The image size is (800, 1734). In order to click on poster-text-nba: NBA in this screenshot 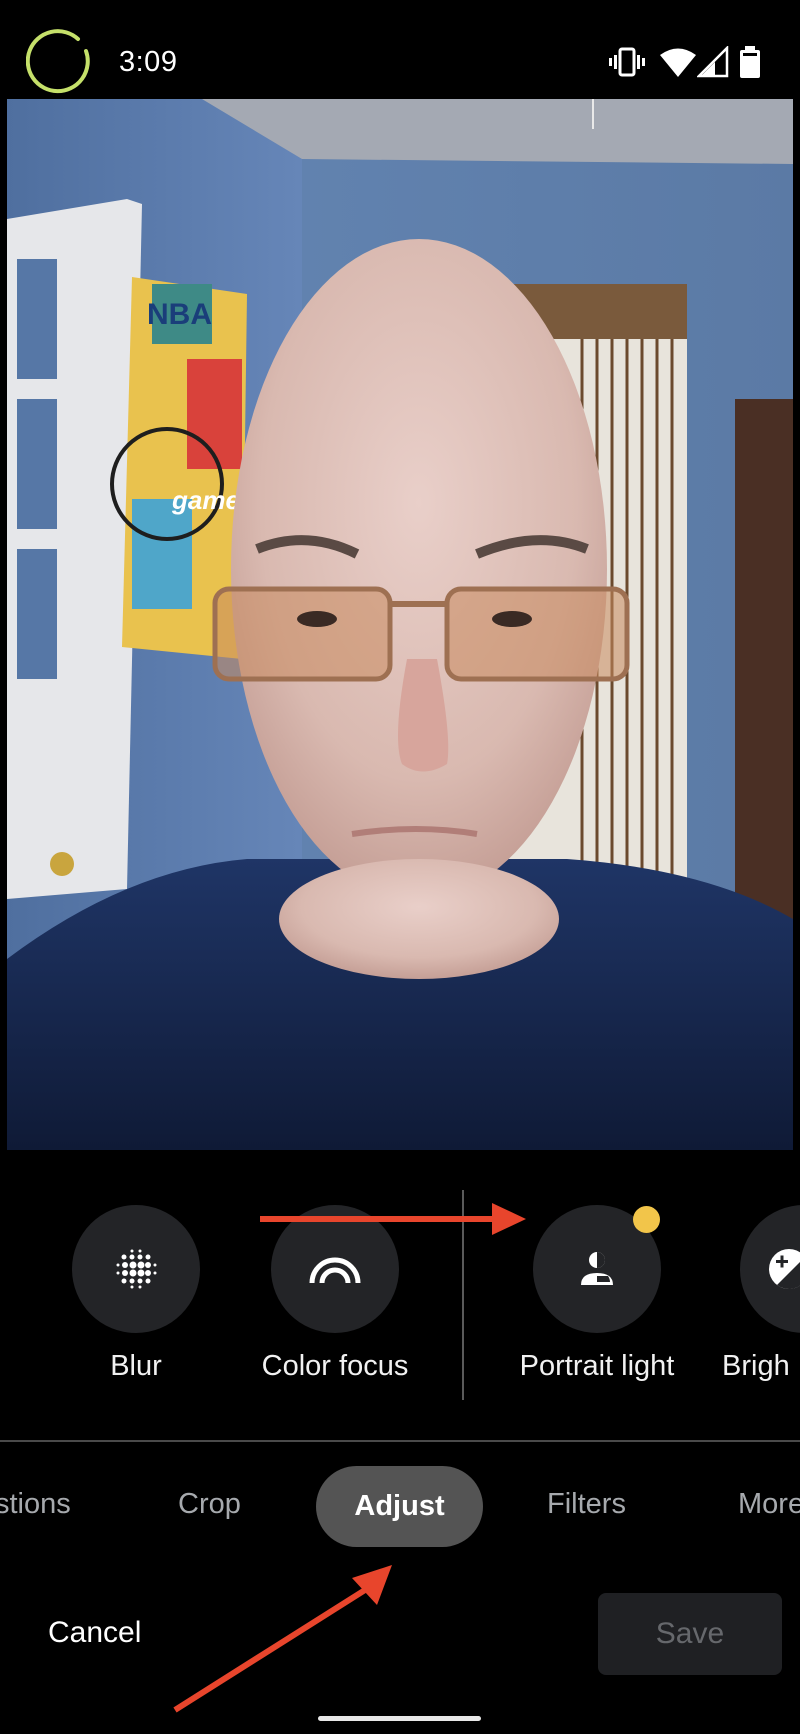, I will do `click(179, 314)`.